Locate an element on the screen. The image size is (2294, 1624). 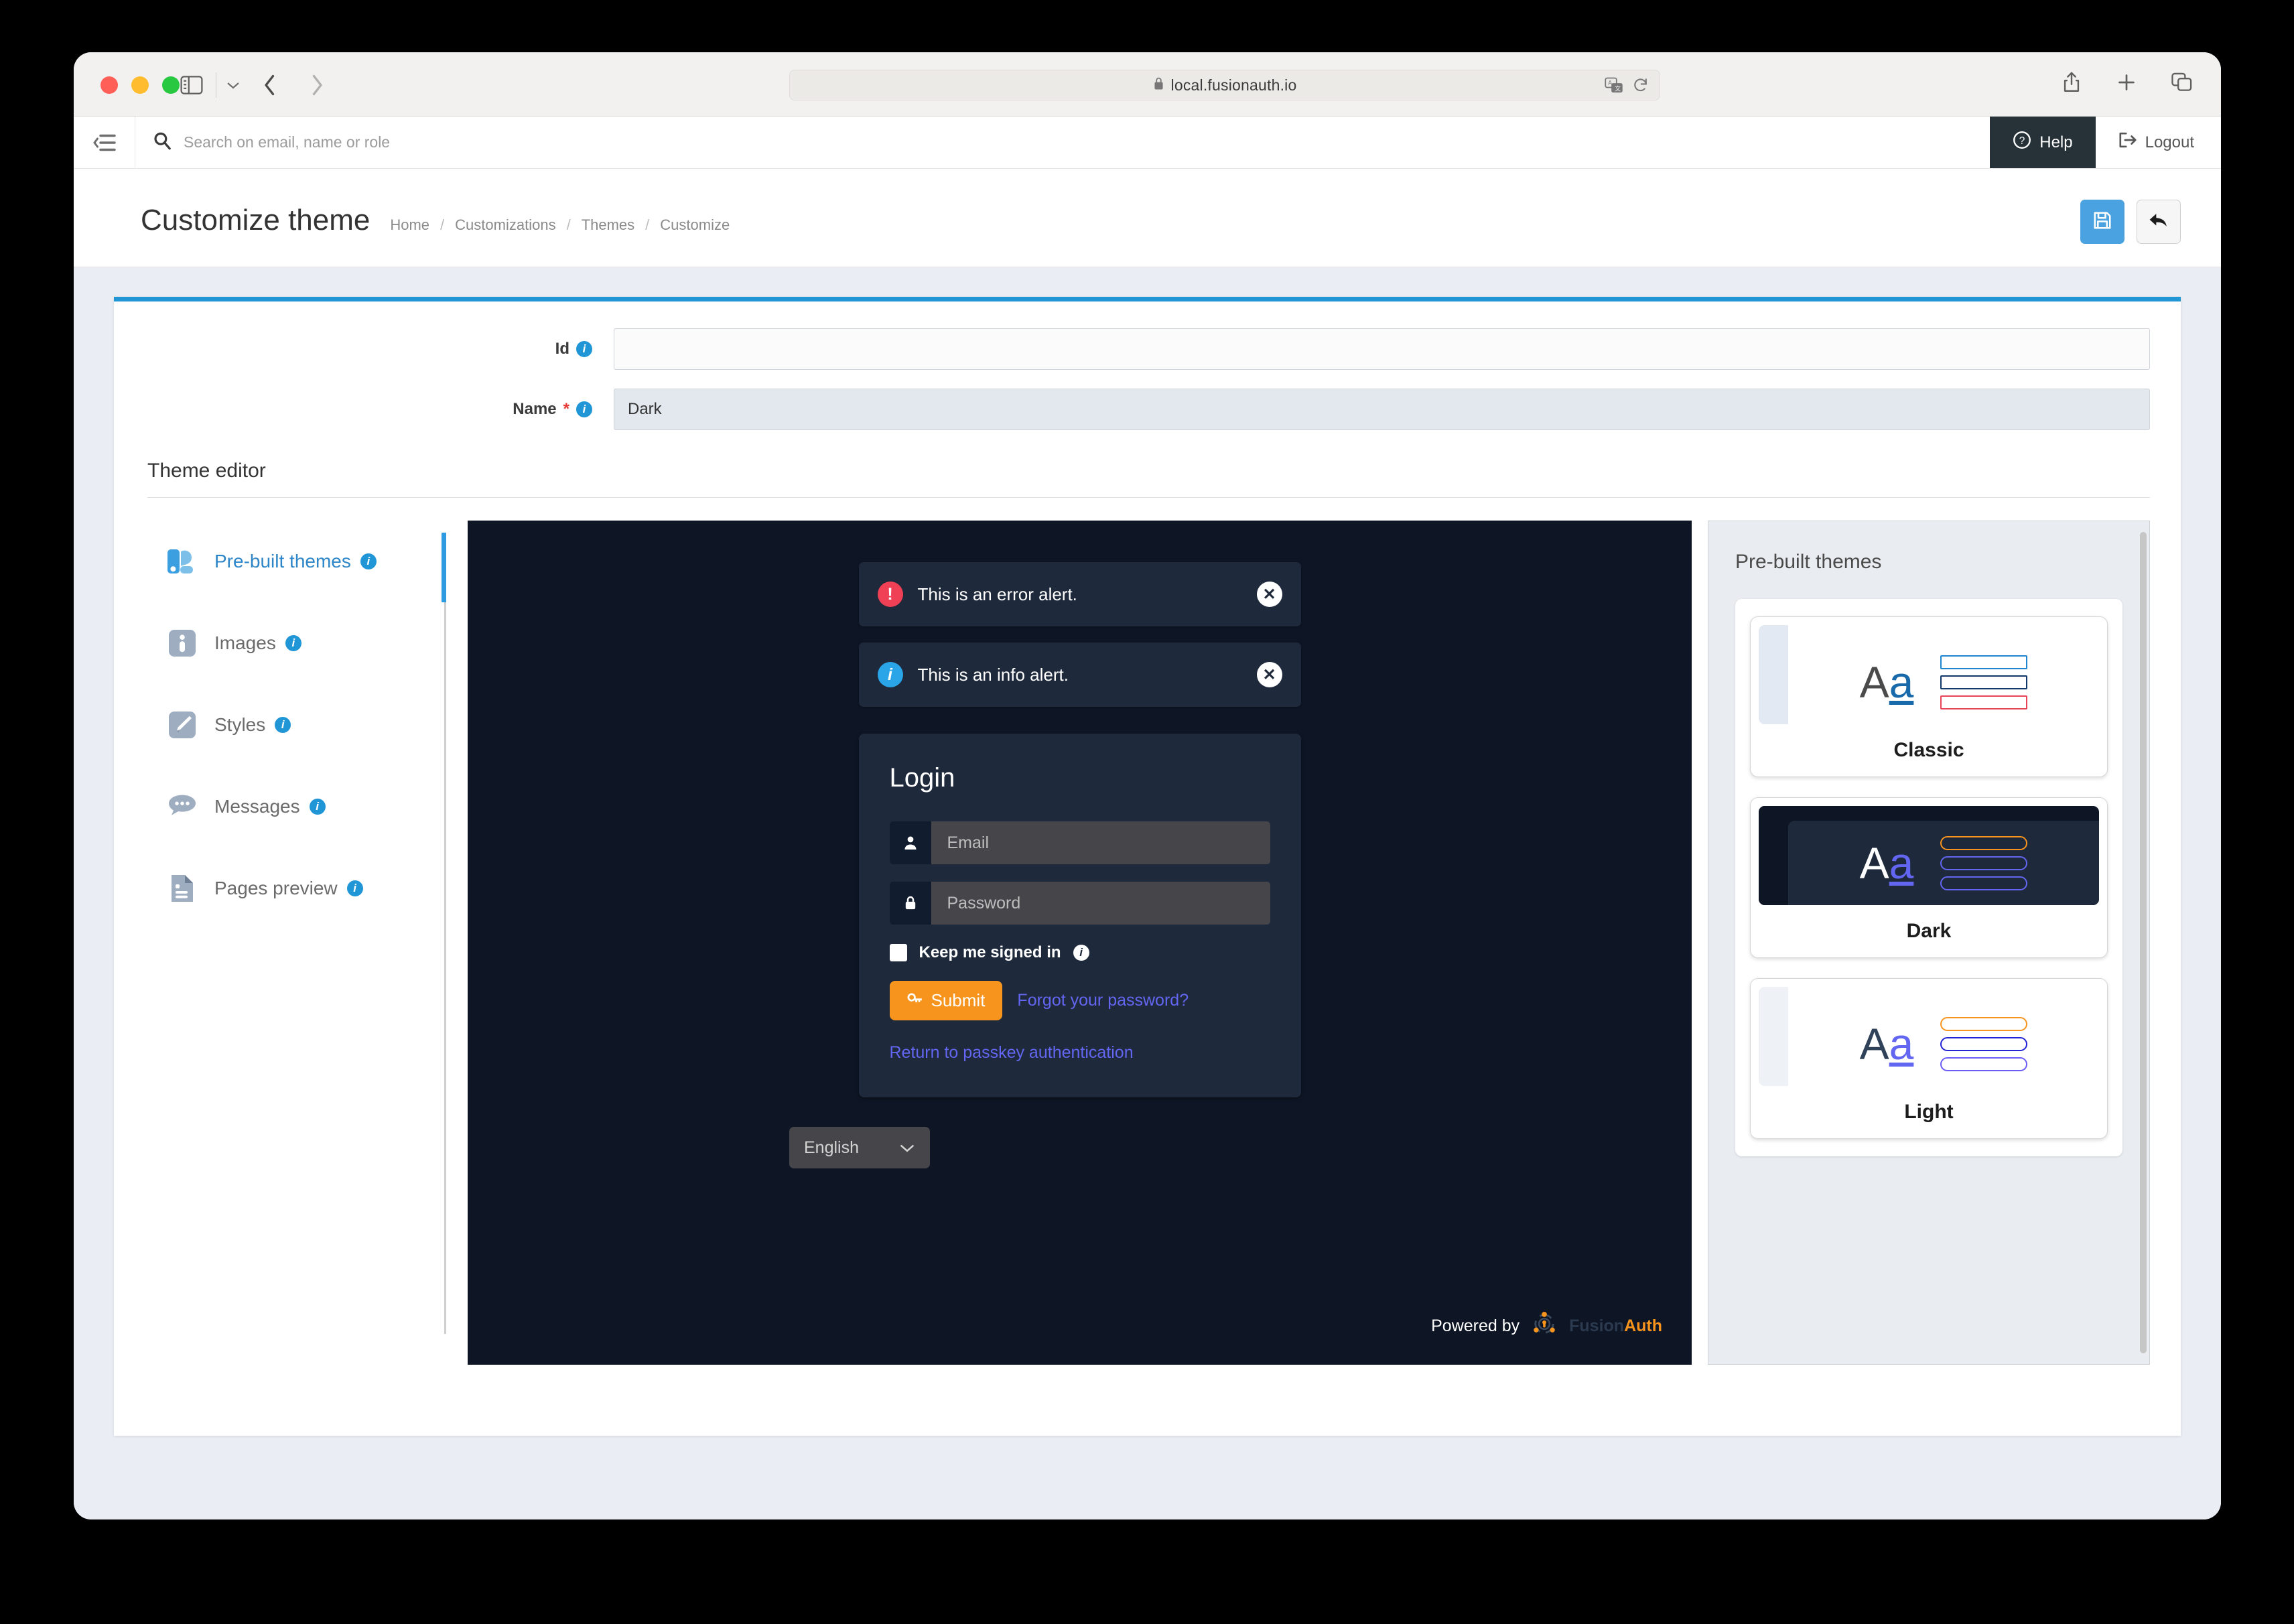
passkey-authentication-link: Return to passkey authentication is located at coordinates (1080, 1053).